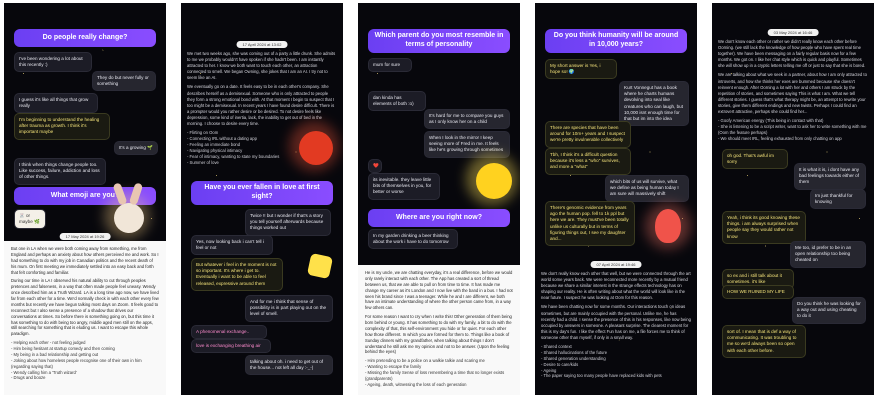  Describe the element at coordinates (439, 218) in the screenshot. I see `question-card: Where are you right now?` at that location.